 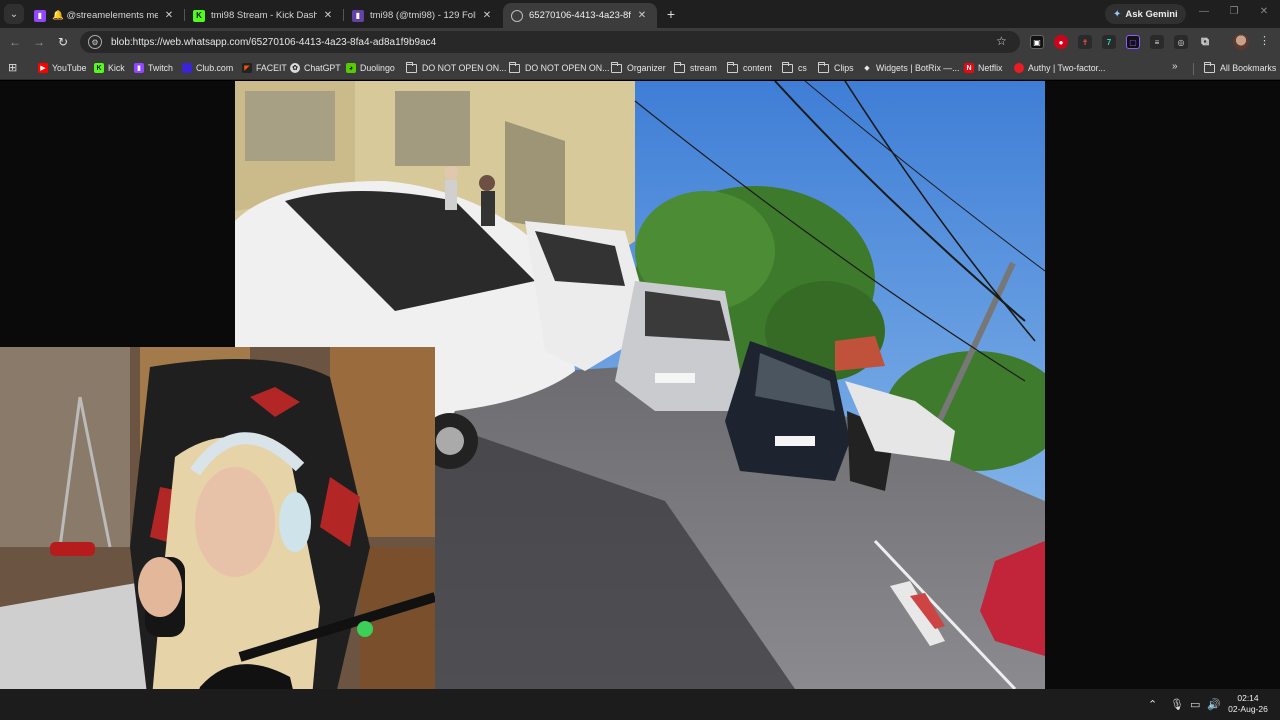 I want to click on bookmark-youtube: ▶ YouTube, so click(x=62, y=68).